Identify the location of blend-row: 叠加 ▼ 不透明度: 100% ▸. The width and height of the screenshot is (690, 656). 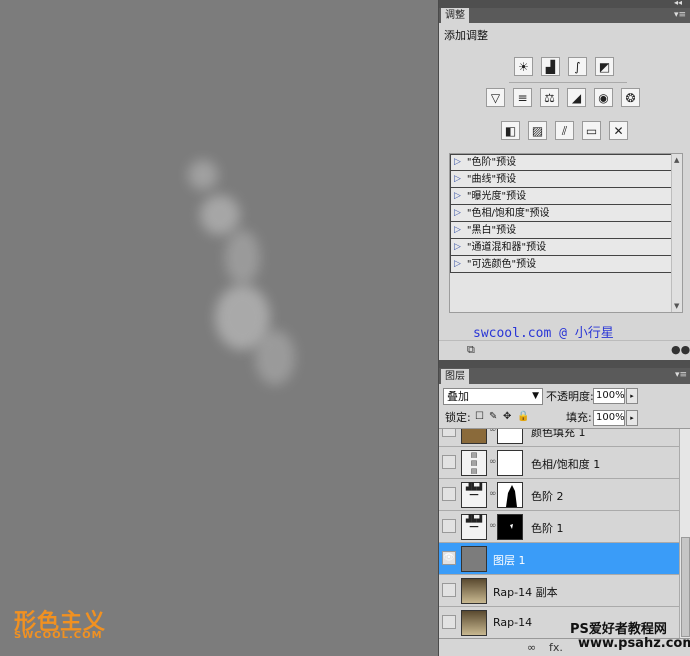
(564, 397).